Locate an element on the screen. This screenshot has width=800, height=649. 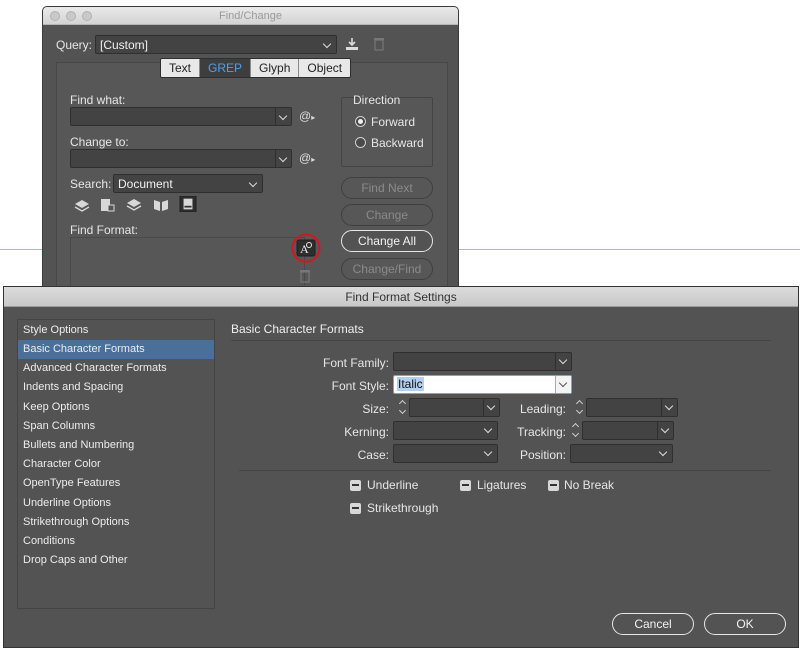
tab-object: Object is located at coordinates (325, 68).